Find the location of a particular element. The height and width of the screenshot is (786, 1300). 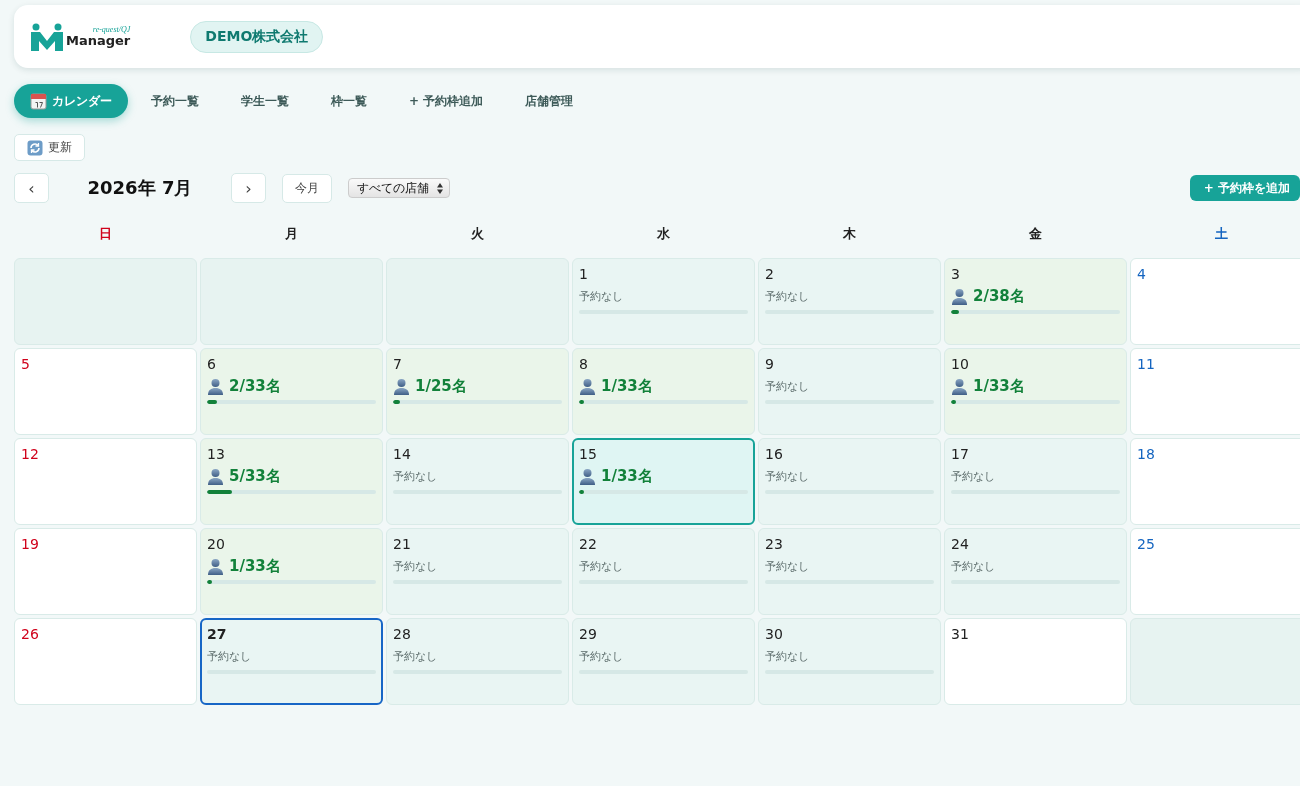

date-number: 3 is located at coordinates (956, 274).